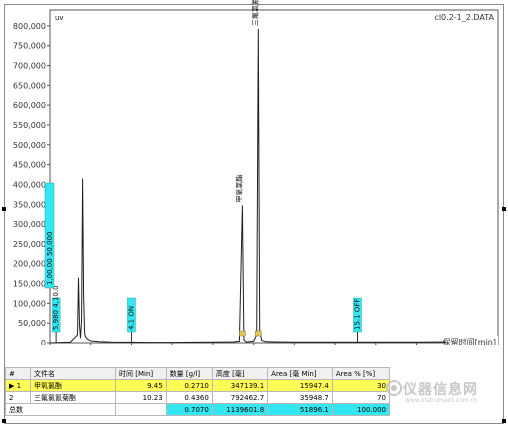 The image size is (508, 428). What do you see at coordinates (300, 397) in the screenshot?
I see `row-area: 35948.7` at bounding box center [300, 397].